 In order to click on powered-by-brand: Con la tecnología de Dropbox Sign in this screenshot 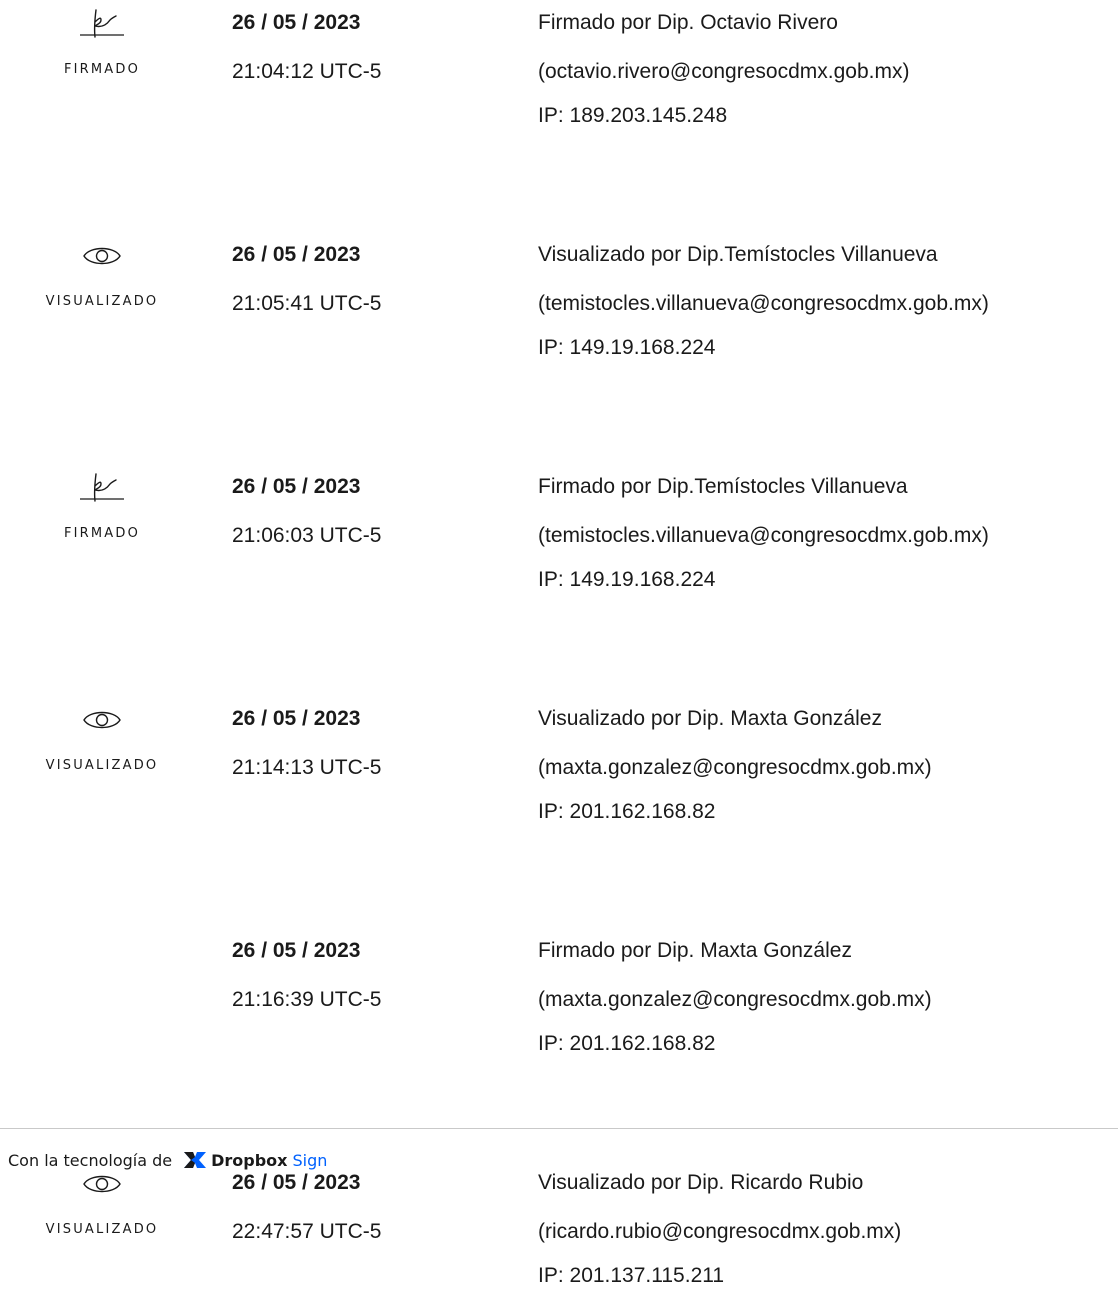, I will do `click(167, 1160)`.